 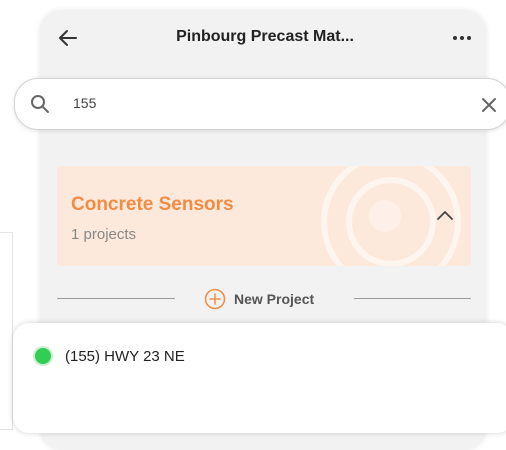 What do you see at coordinates (6, 331) in the screenshot?
I see `background-panel` at bounding box center [6, 331].